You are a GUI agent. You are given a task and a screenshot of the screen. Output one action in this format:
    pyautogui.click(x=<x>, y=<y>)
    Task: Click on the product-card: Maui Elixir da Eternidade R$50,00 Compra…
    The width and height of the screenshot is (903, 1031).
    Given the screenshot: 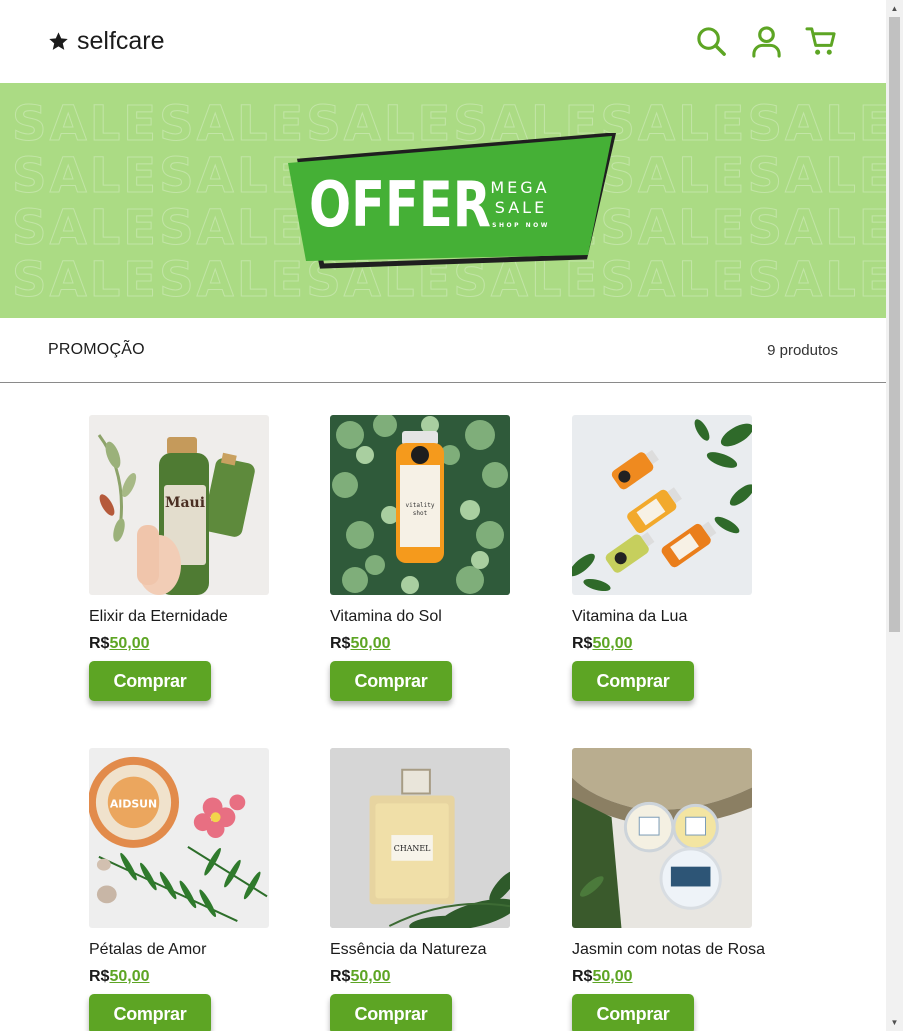 What is the action you would take?
    pyautogui.click(x=189, y=558)
    